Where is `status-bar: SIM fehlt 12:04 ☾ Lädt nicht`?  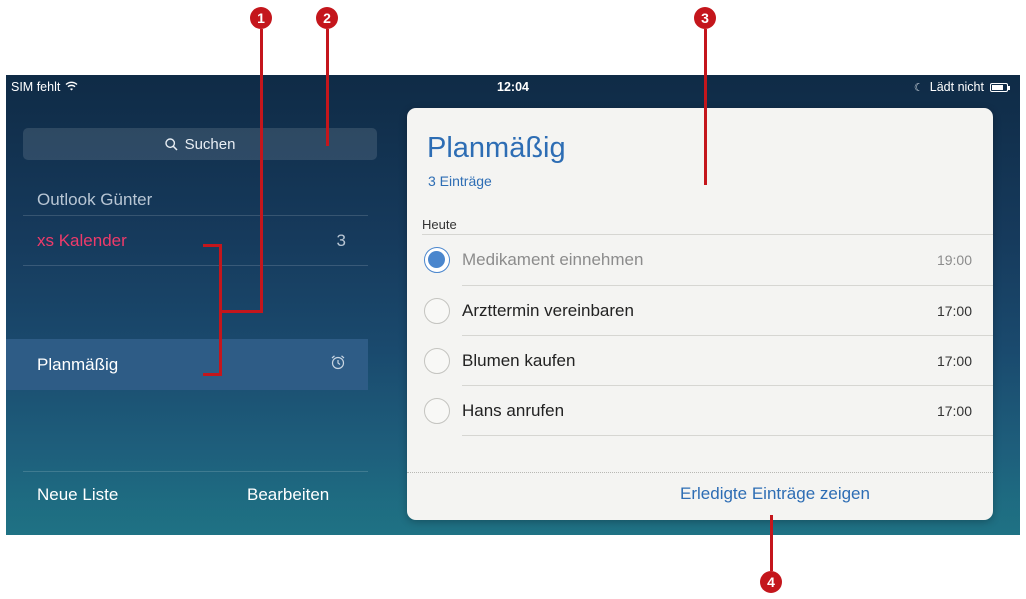 status-bar: SIM fehlt 12:04 ☾ Lädt nicht is located at coordinates (513, 86).